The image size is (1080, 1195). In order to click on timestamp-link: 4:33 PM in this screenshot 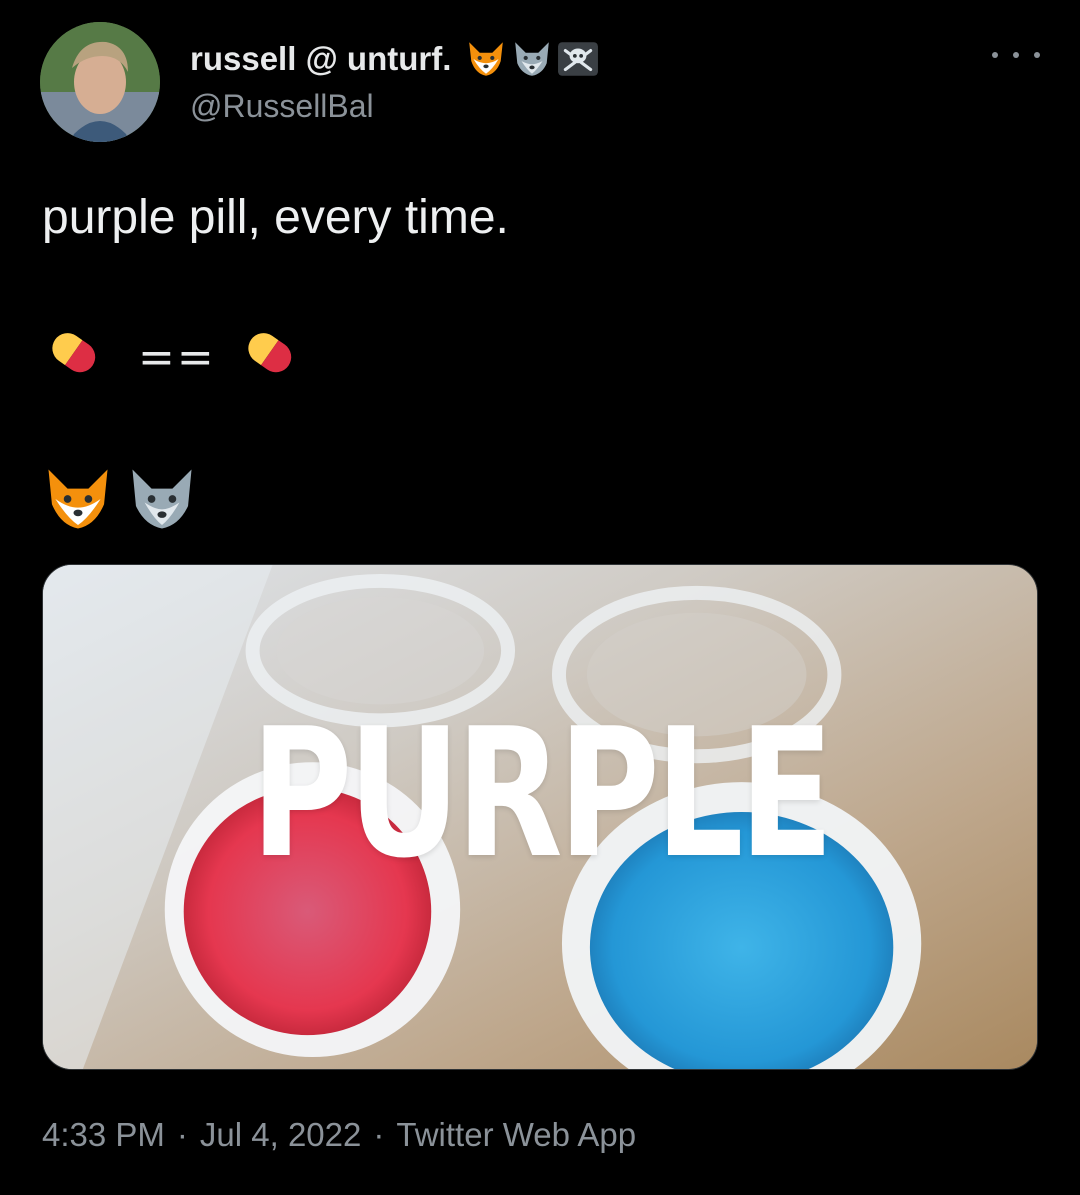, I will do `click(103, 1134)`.